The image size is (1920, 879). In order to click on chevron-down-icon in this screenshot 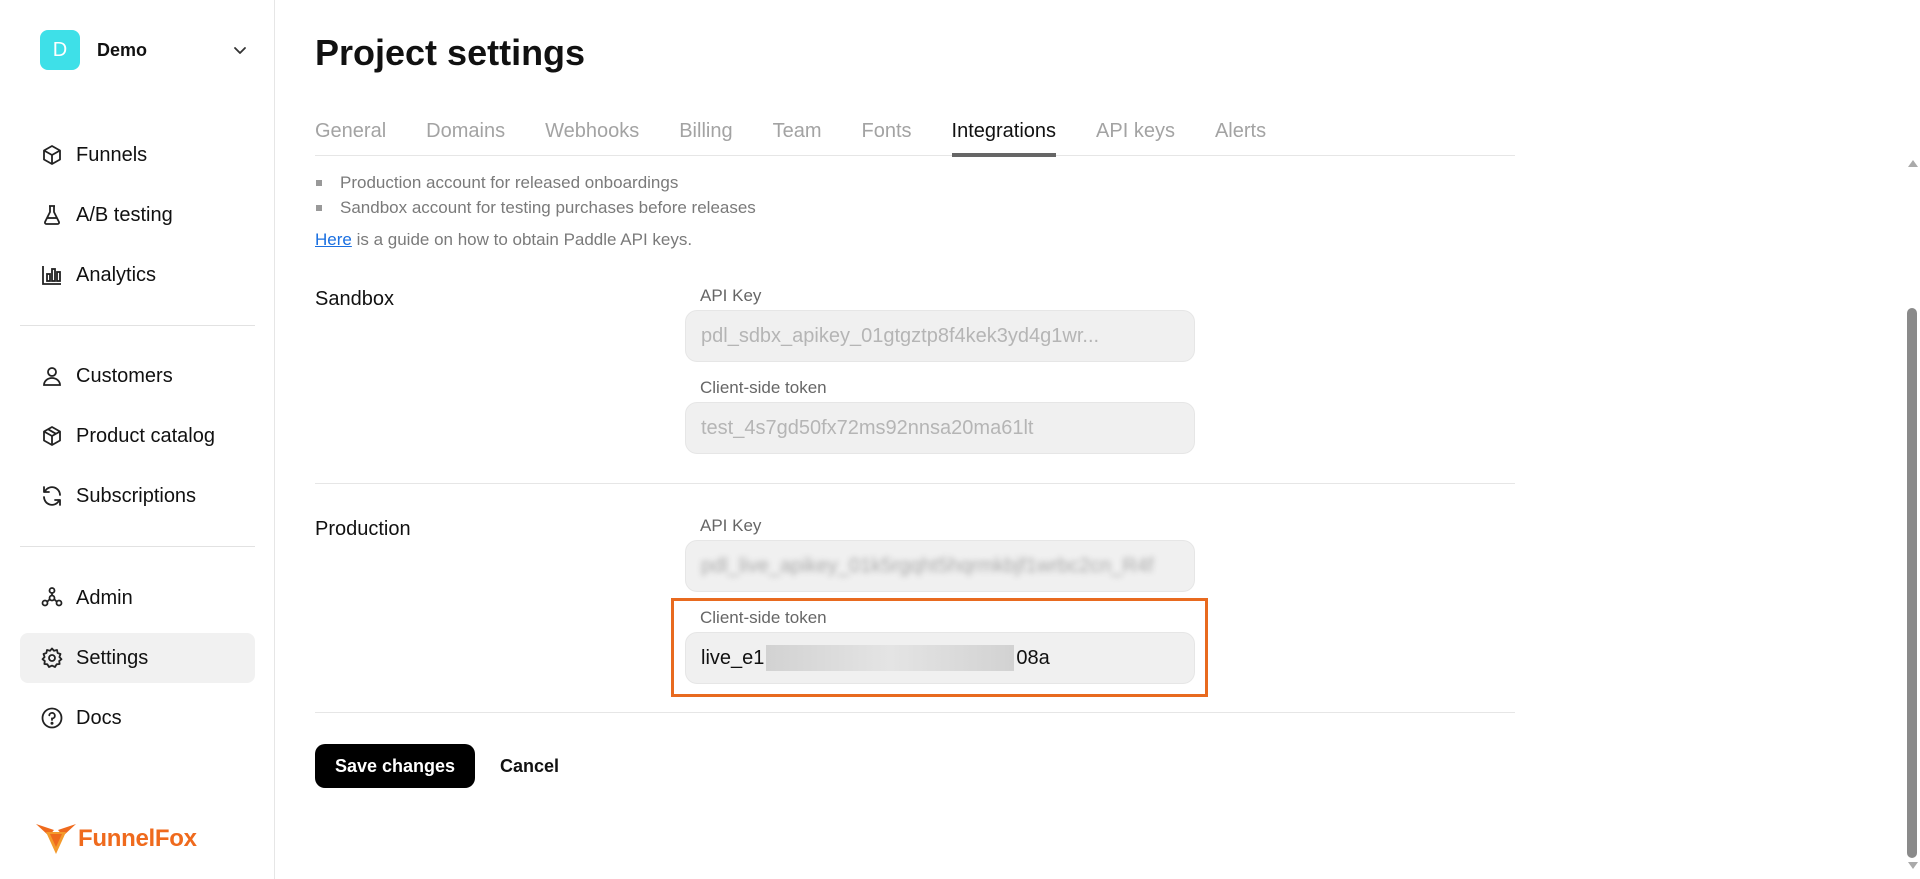, I will do `click(240, 50)`.